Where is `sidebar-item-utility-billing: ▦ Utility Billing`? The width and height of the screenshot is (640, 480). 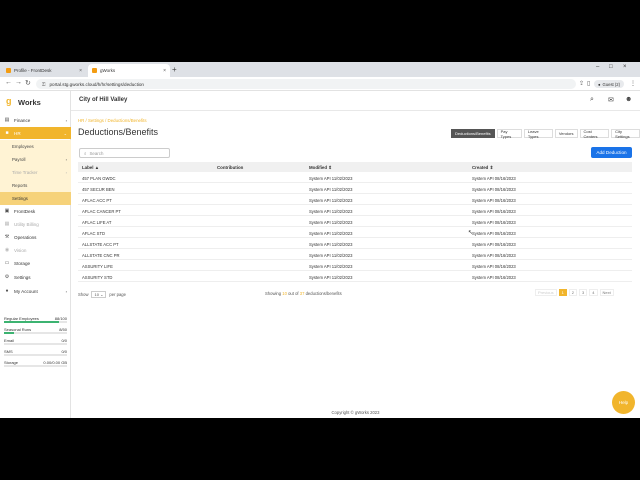
sidebar-item-utility-billing: ▦ Utility Billing is located at coordinates (35, 224).